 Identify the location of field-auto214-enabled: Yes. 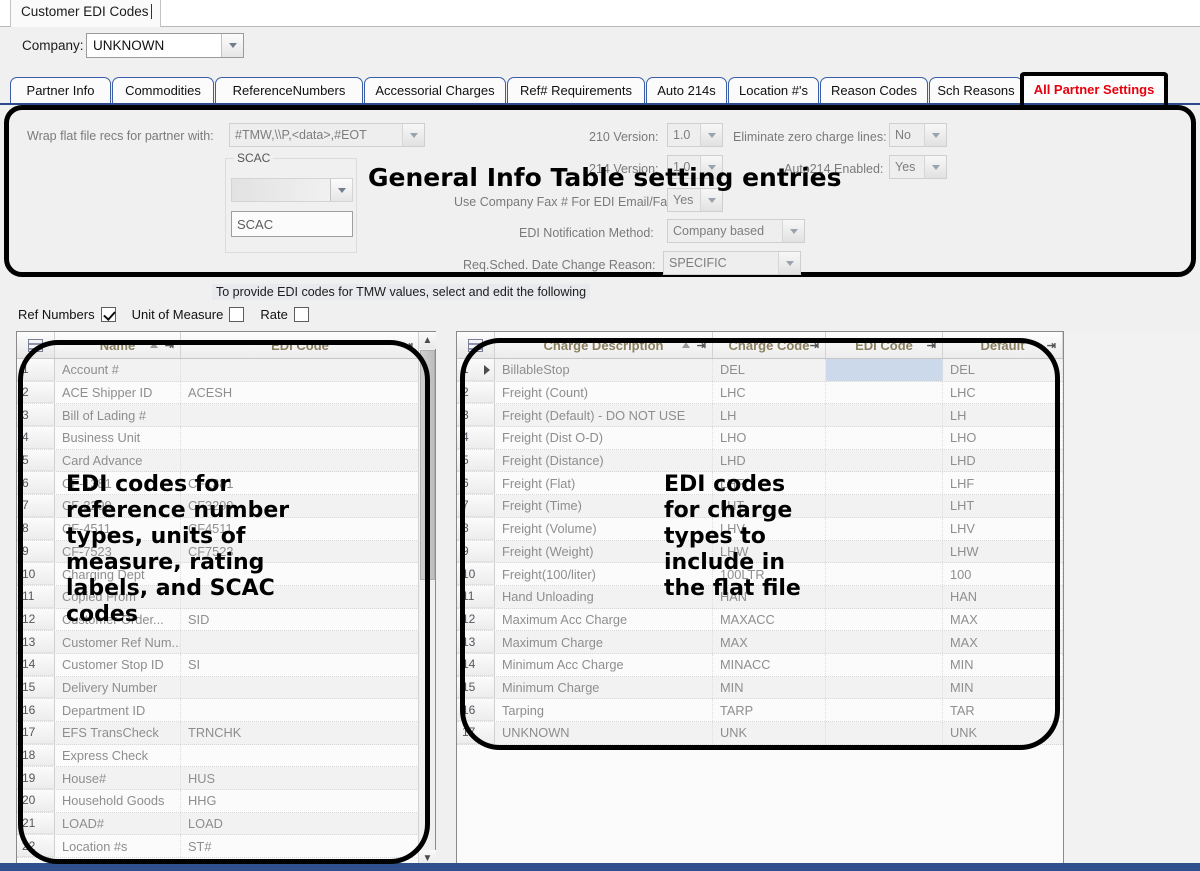
(918, 167).